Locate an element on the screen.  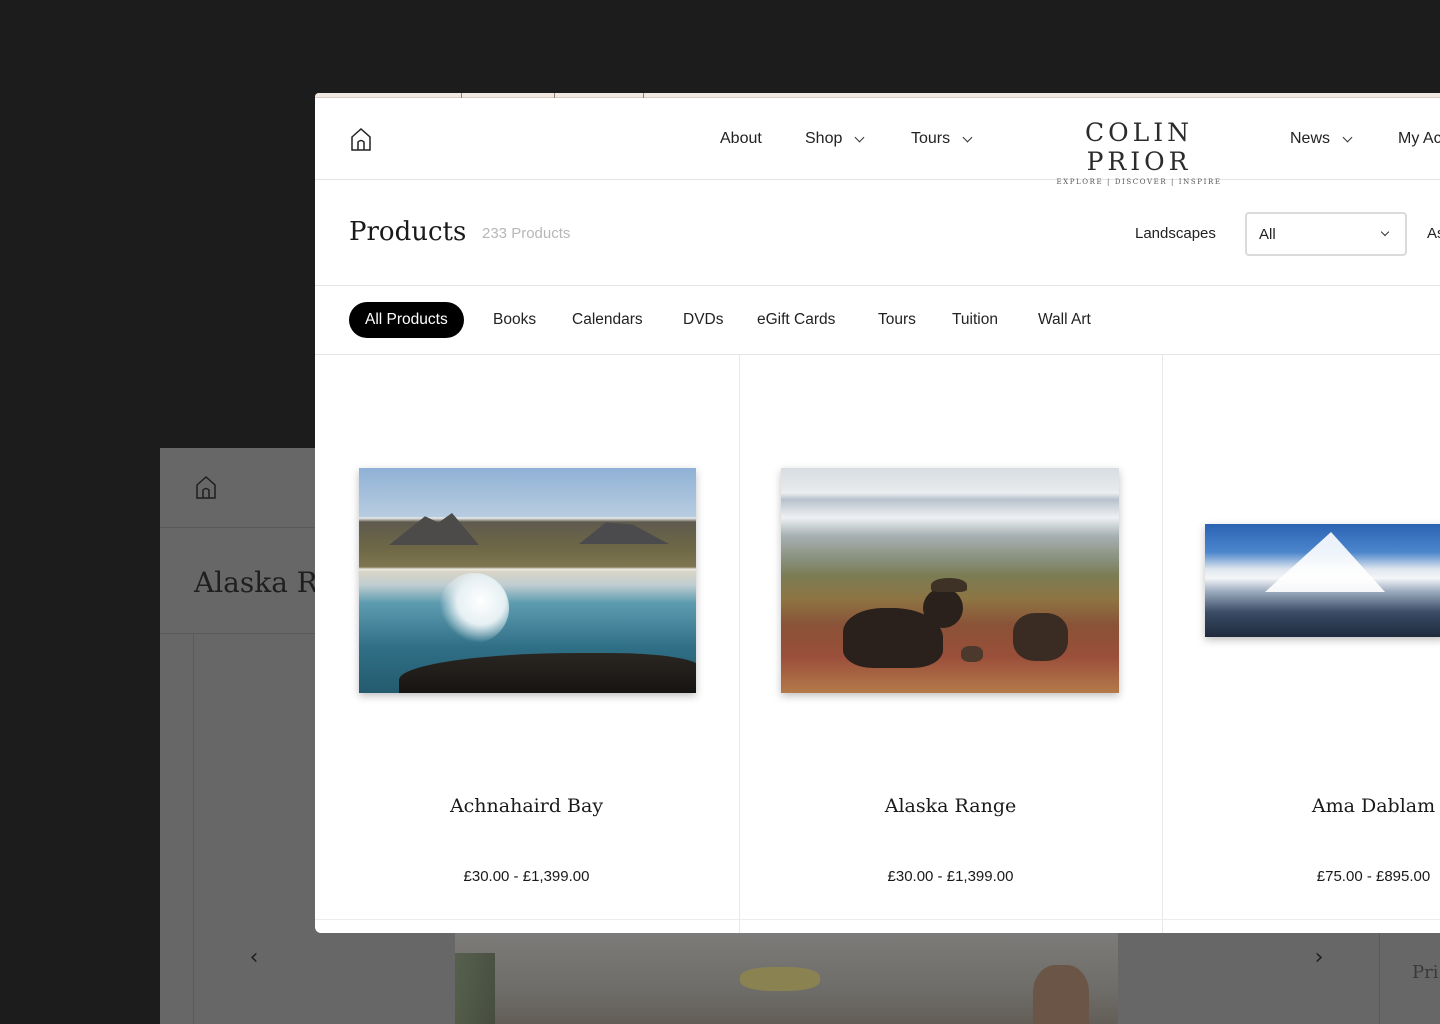
landscapes-filter-select: All is located at coordinates (1326, 234).